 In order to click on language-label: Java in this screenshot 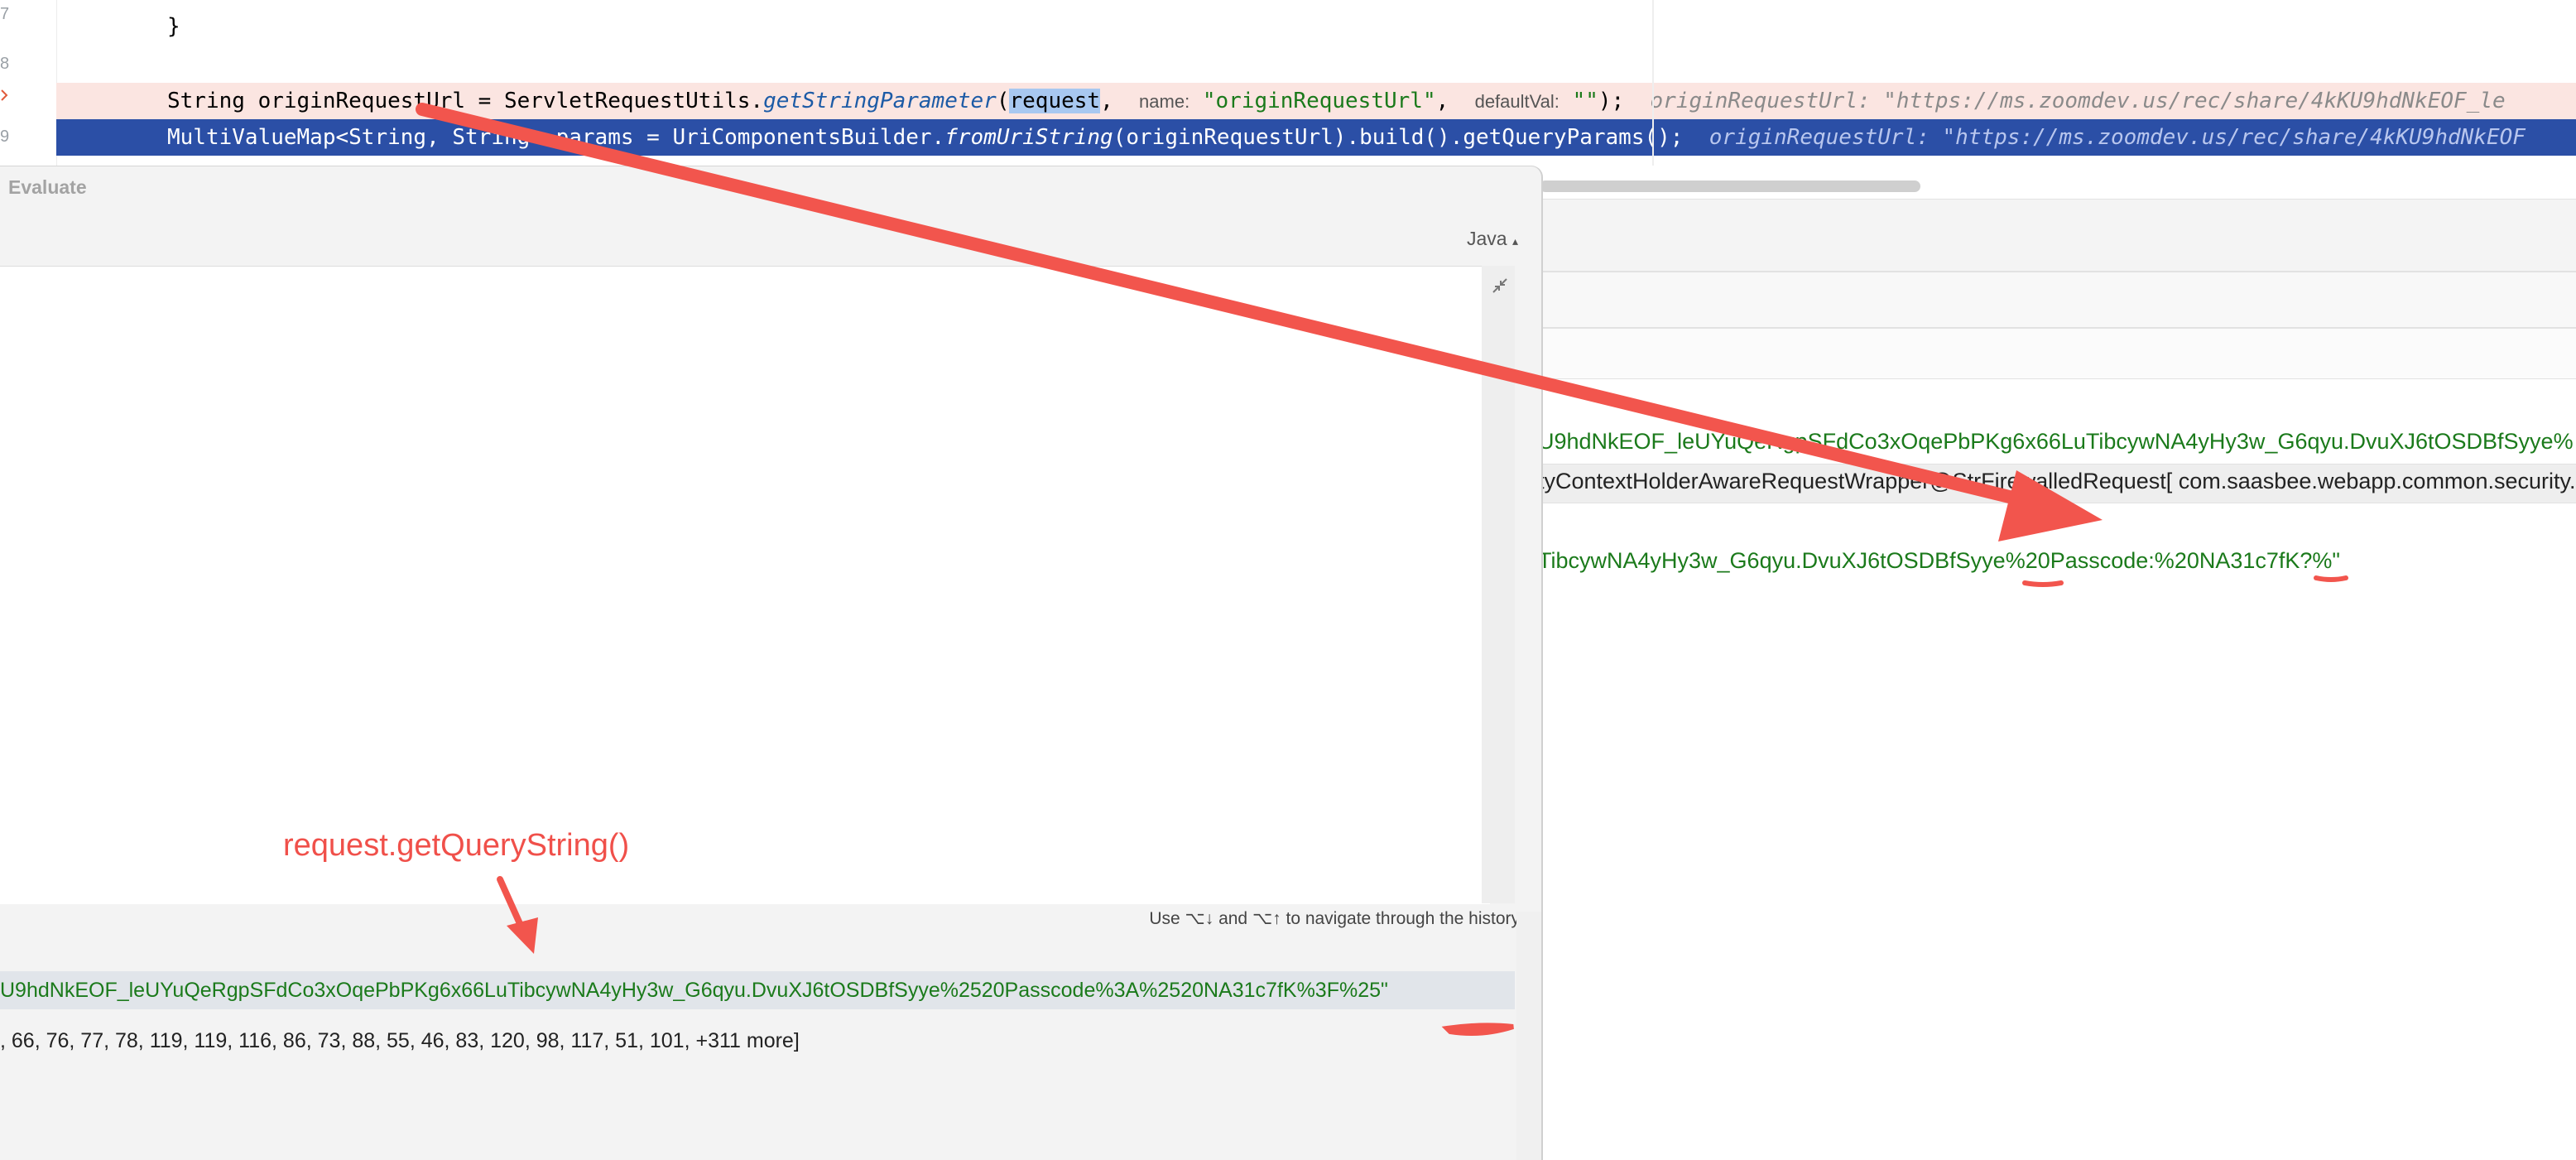, I will do `click(1486, 238)`.